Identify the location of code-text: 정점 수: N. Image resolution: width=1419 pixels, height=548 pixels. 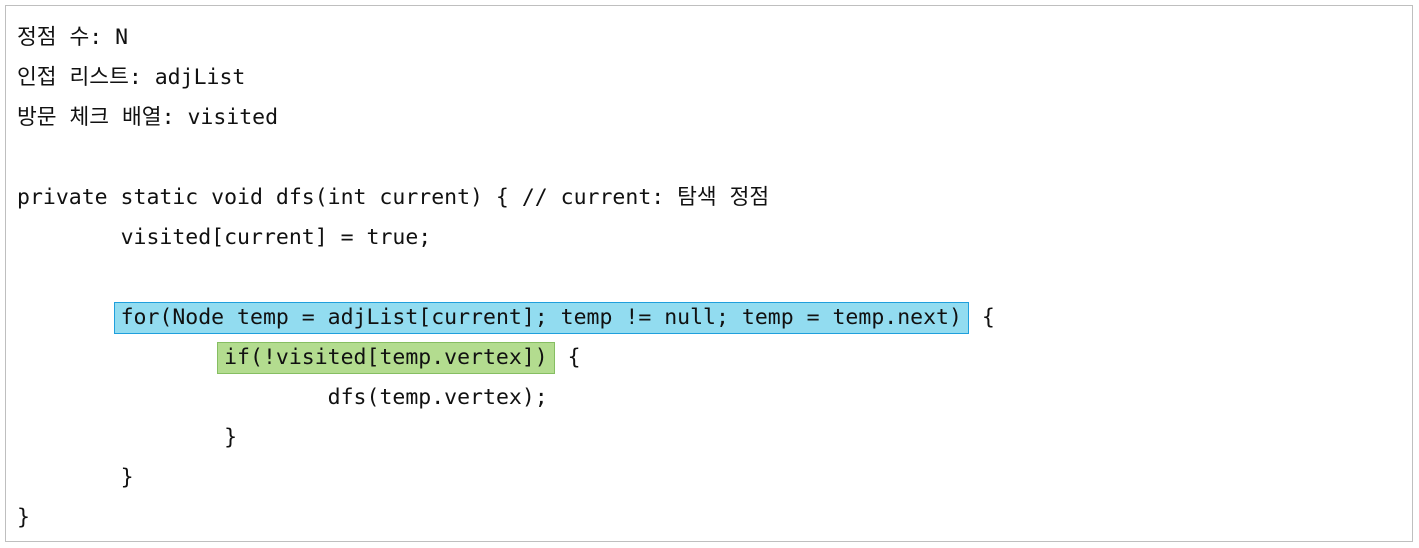
(73, 37).